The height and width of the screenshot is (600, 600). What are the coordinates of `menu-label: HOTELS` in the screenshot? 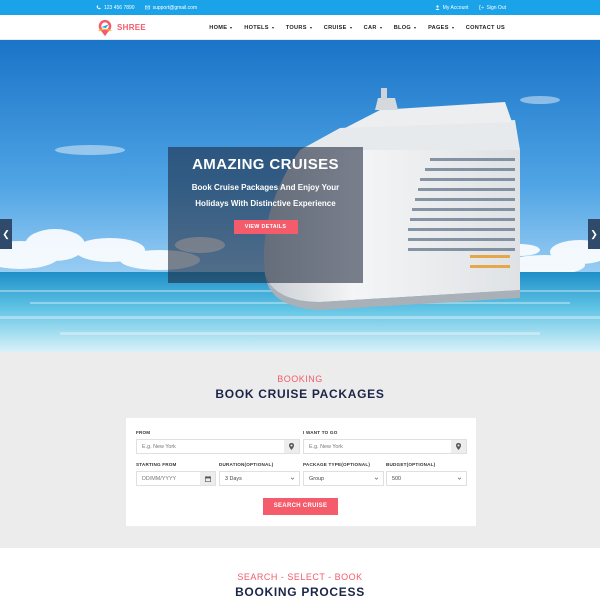 It's located at (256, 27).